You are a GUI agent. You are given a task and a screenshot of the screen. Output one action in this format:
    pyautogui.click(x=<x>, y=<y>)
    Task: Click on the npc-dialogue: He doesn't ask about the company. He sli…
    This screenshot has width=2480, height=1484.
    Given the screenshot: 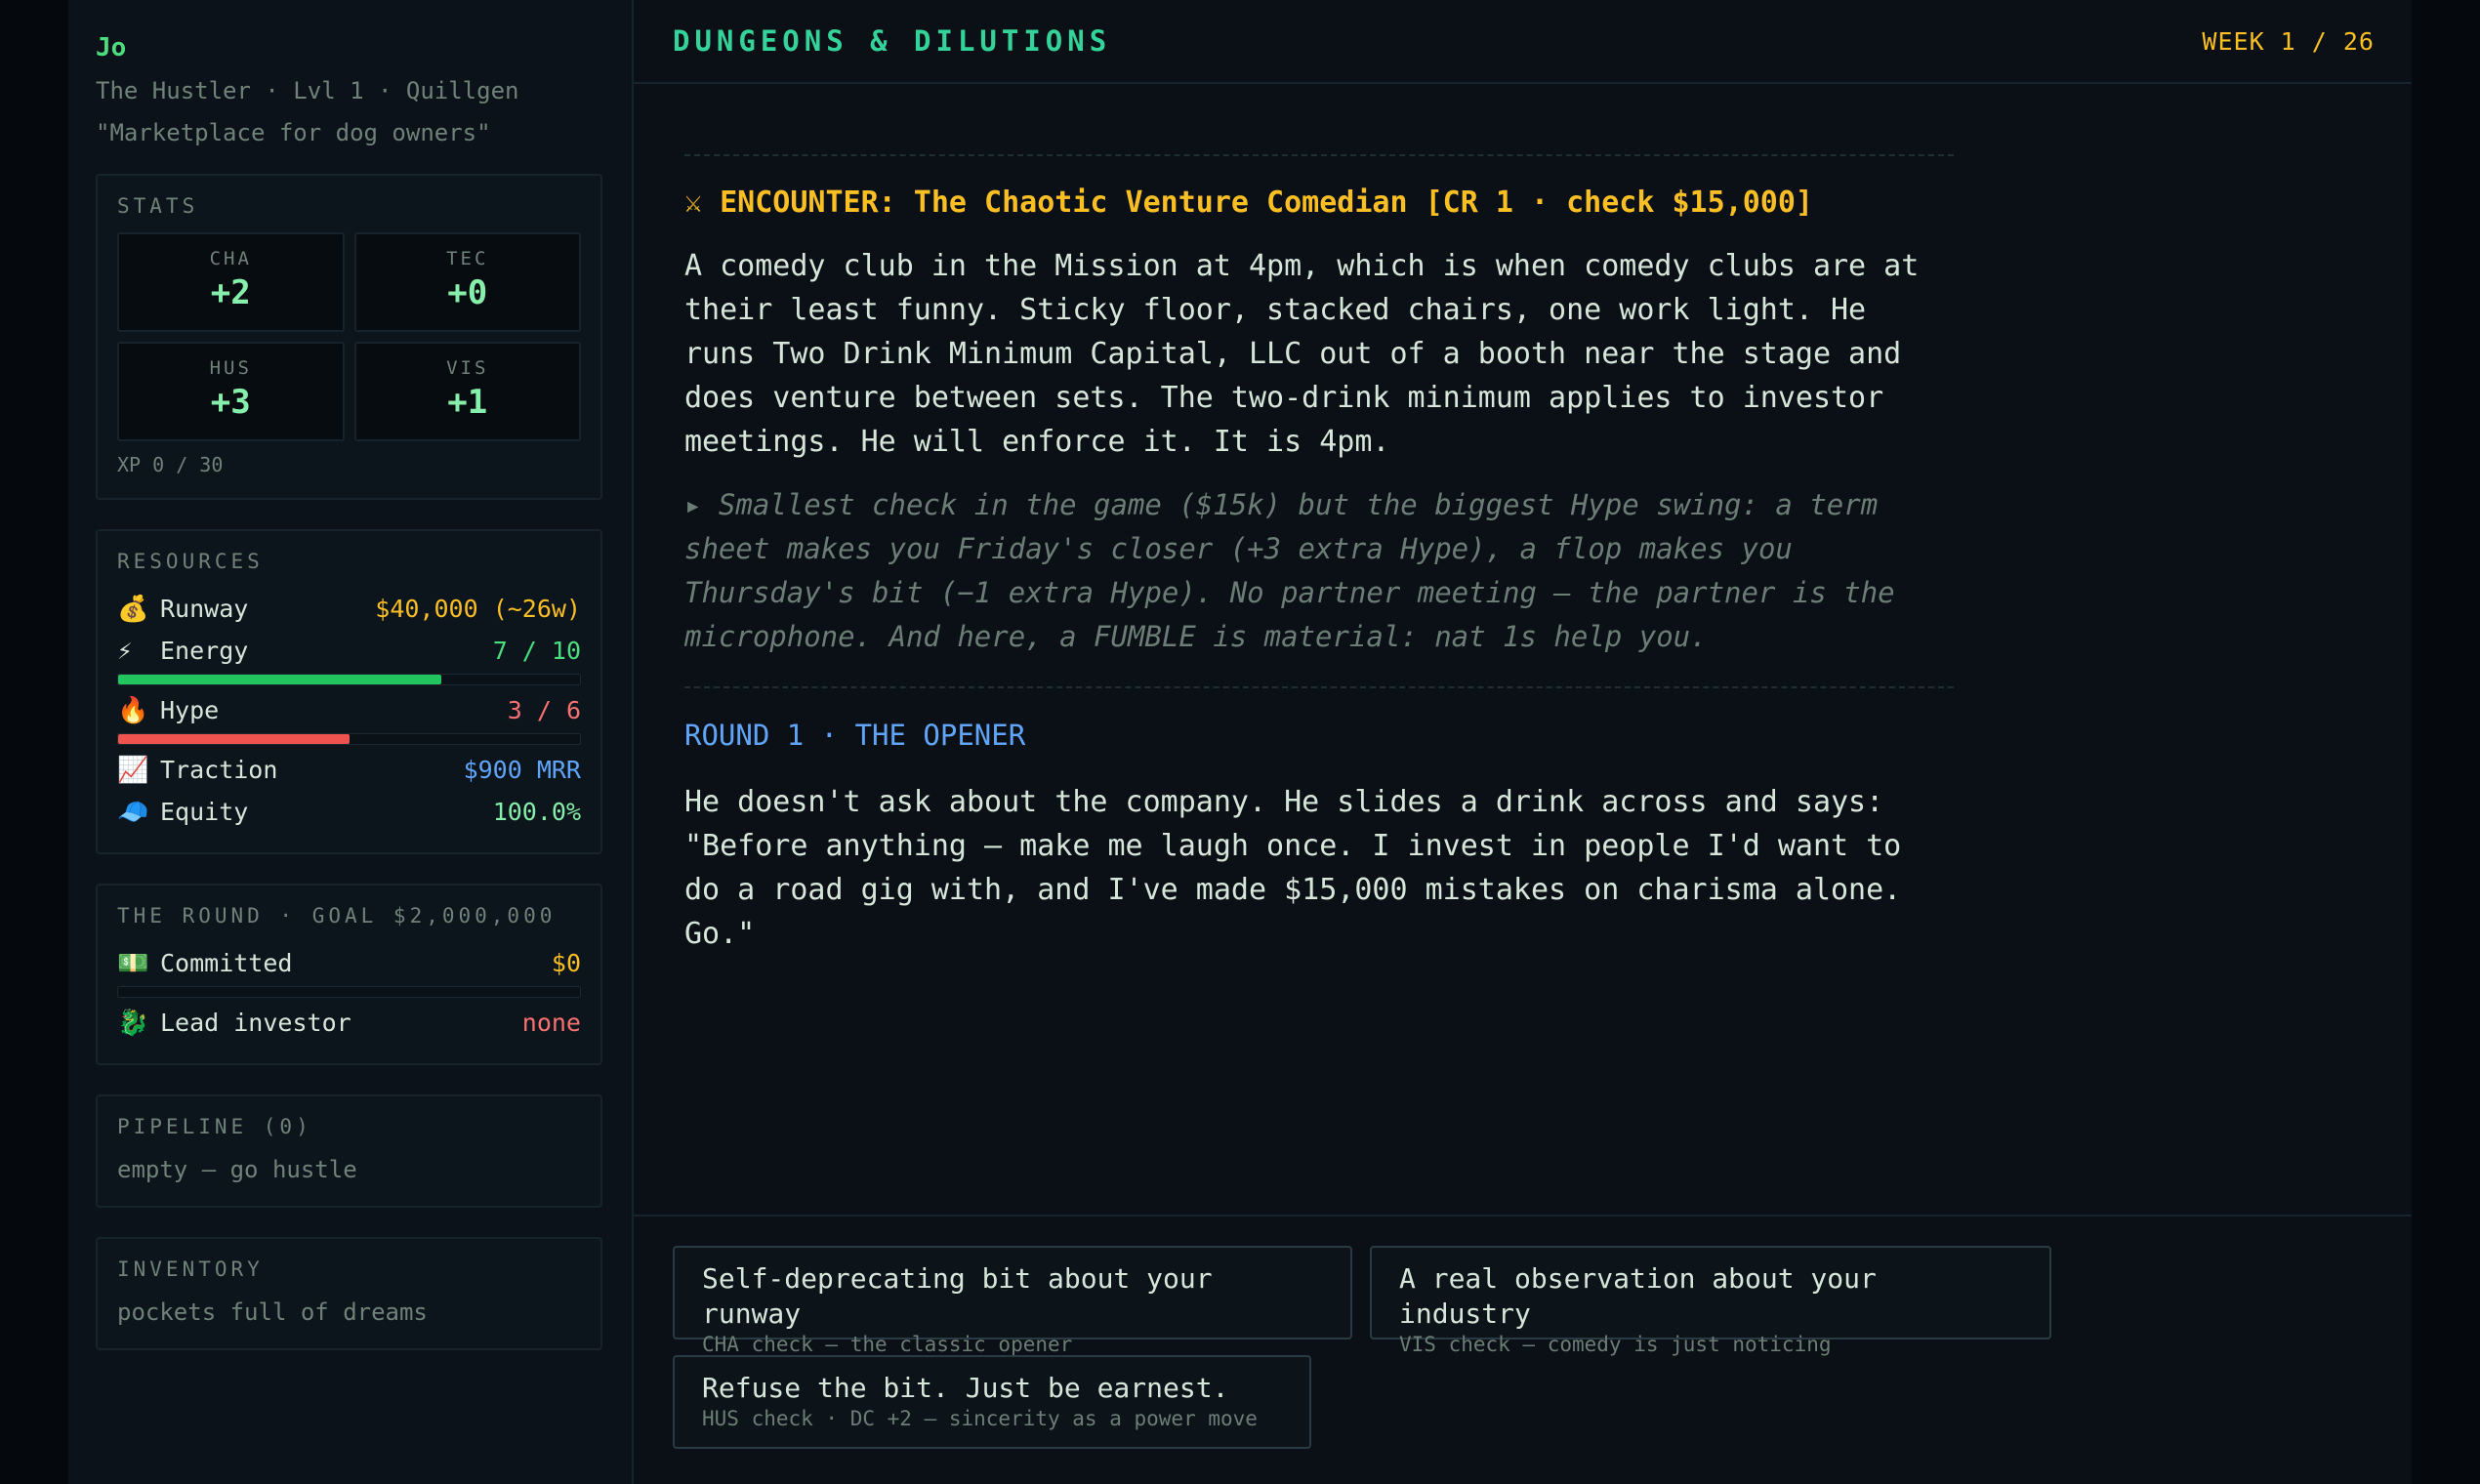 What is the action you would take?
    pyautogui.click(x=1293, y=868)
    